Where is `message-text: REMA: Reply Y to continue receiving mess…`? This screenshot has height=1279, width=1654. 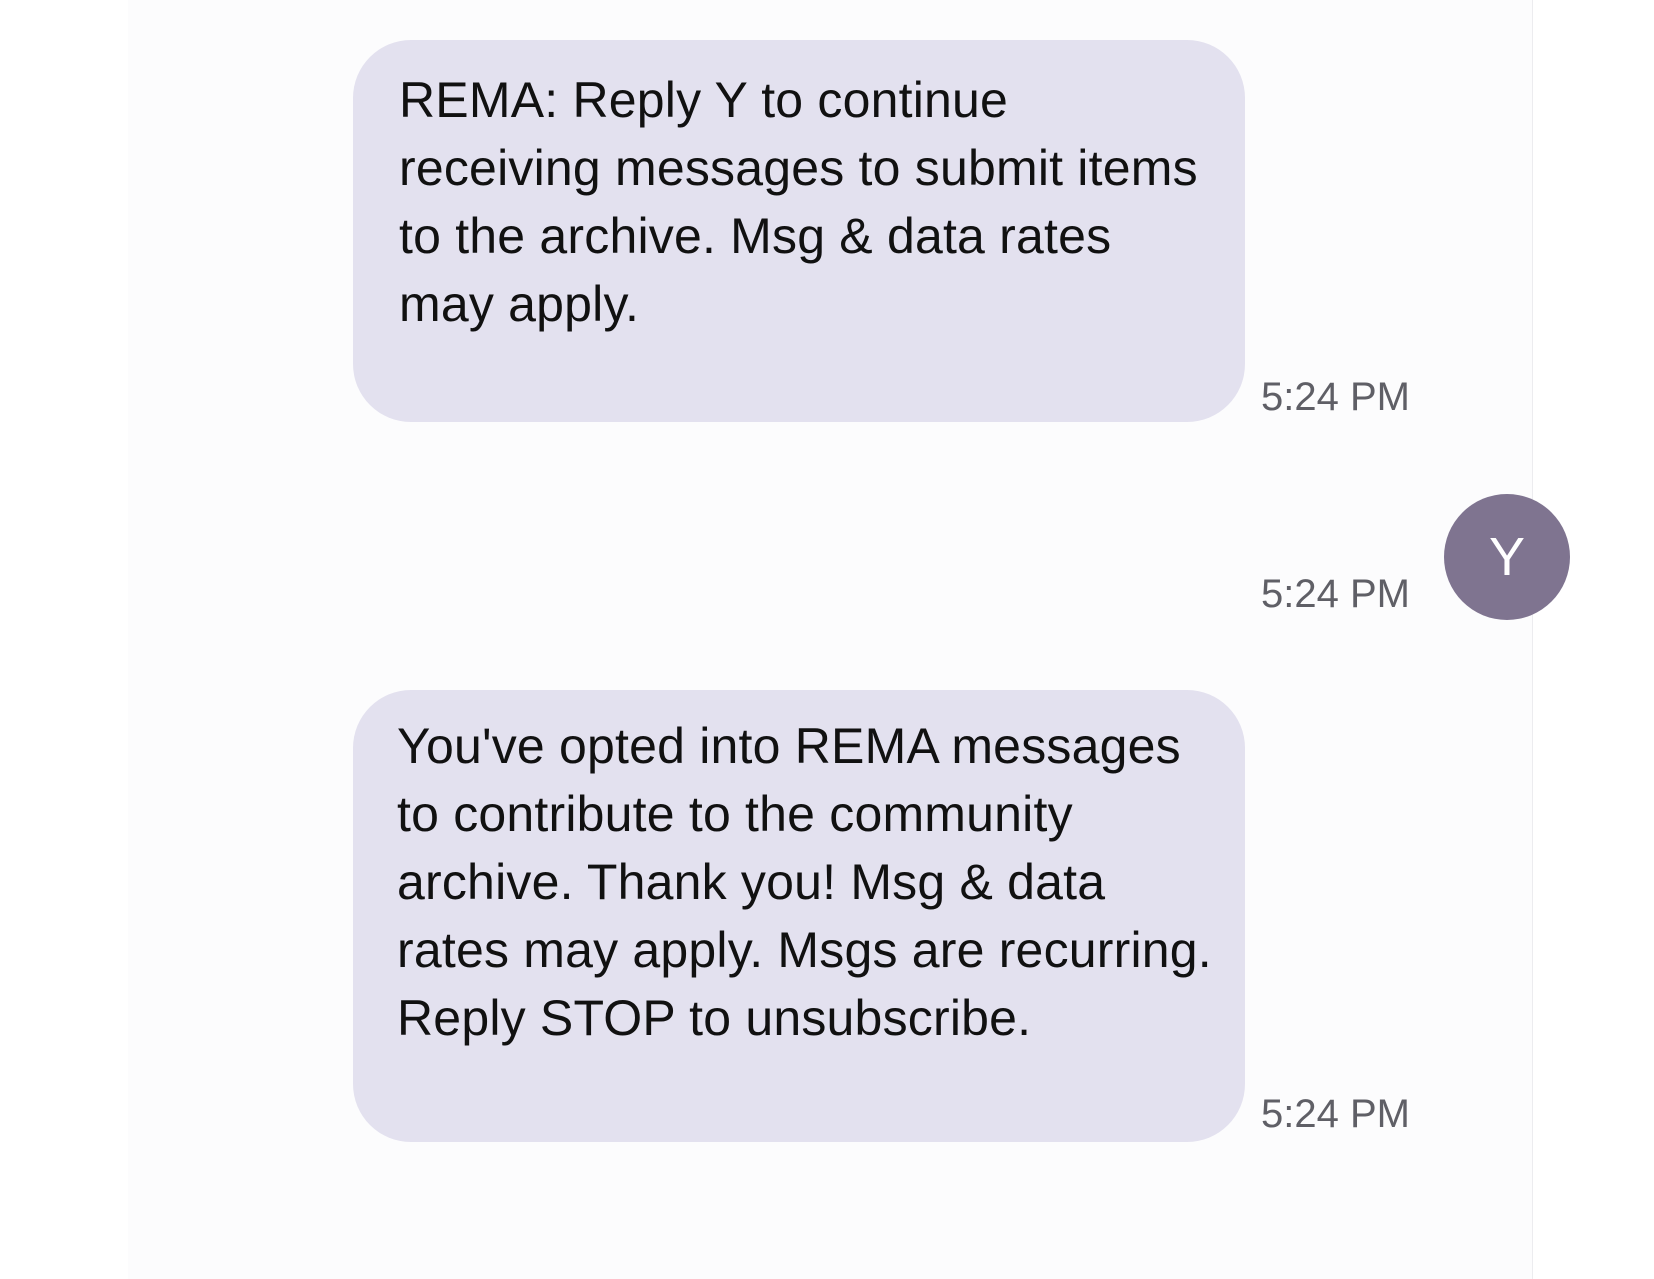 message-text: REMA: Reply Y to continue receiving mess… is located at coordinates (798, 202).